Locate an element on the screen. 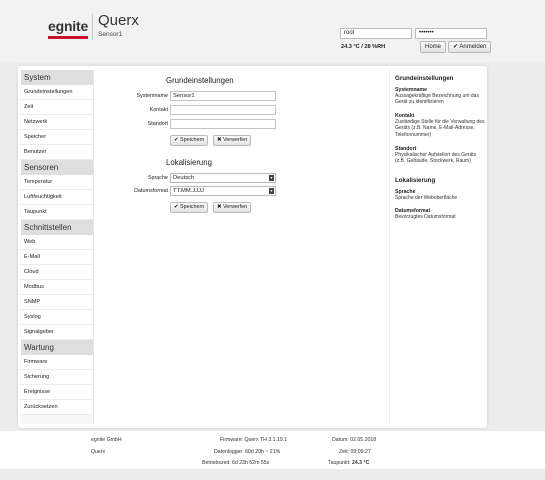 Image resolution: width=545 pixels, height=480 pixels. standort-row: Standort is located at coordinates (204, 124).